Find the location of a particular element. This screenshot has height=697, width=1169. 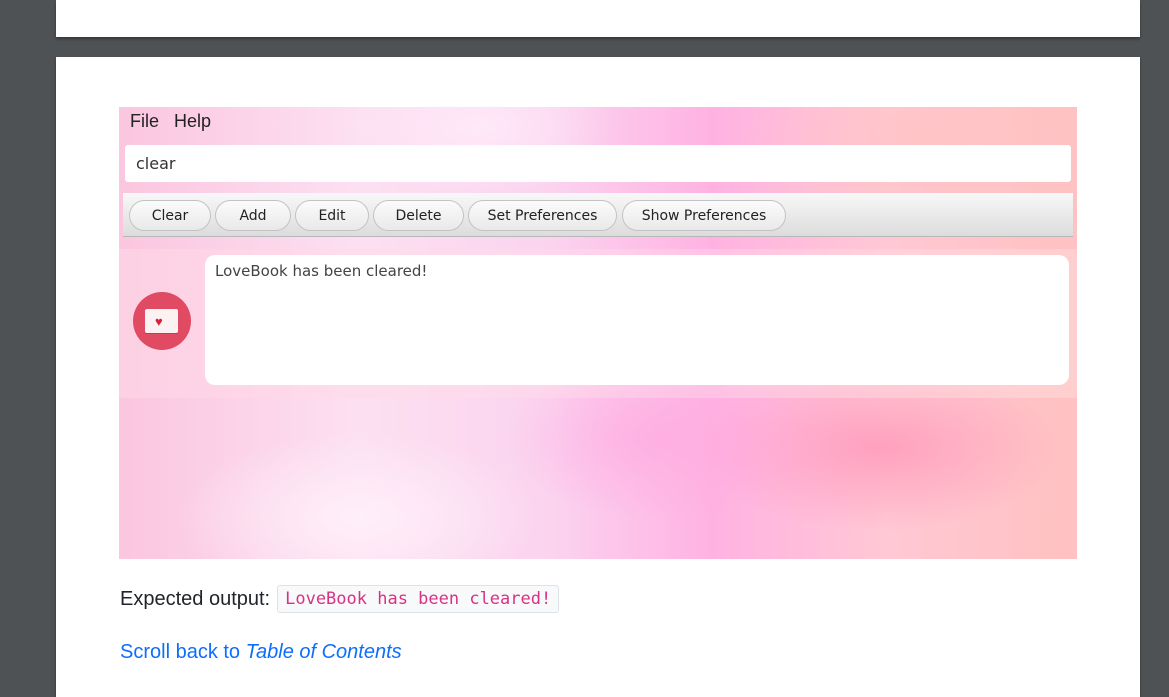

expected-output-code: LoveBook has been cleared! is located at coordinates (418, 599).